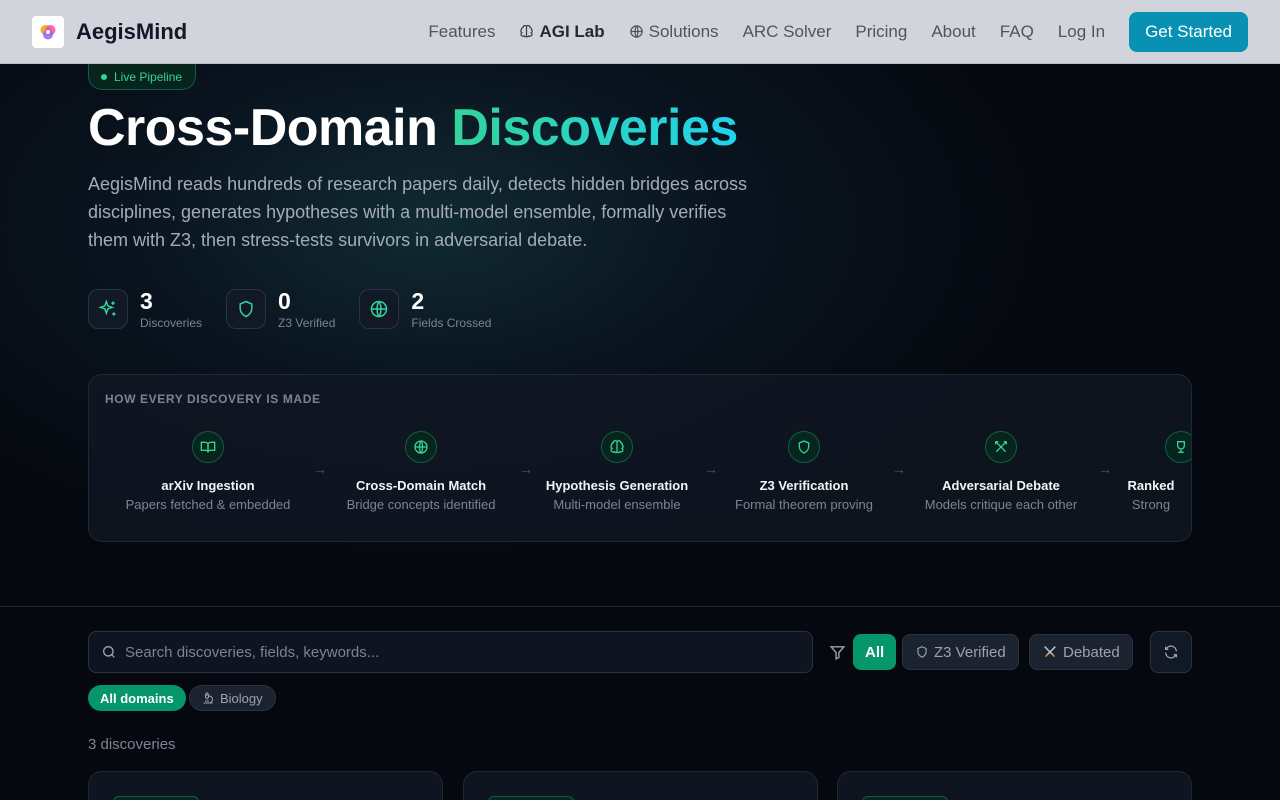 Image resolution: width=1280 pixels, height=800 pixels. I want to click on brand-logo, so click(48, 31).